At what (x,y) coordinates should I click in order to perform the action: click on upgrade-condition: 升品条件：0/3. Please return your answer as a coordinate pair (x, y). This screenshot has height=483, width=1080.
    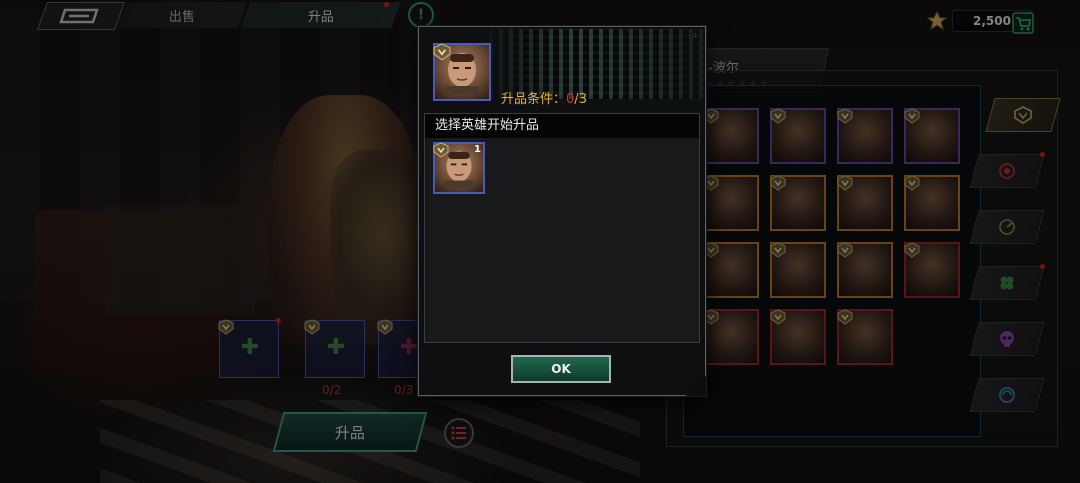
    Looking at the image, I should click on (544, 97).